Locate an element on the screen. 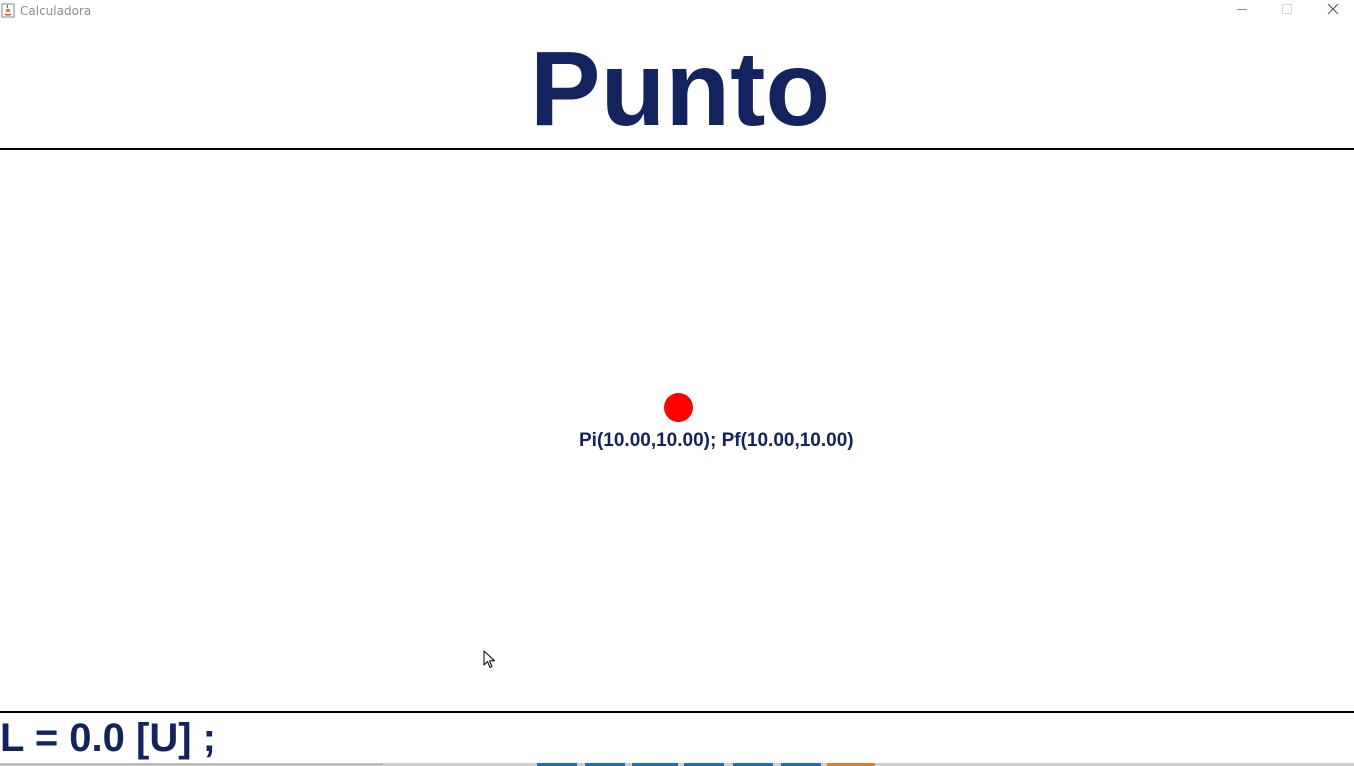 The height and width of the screenshot is (766, 1354). page-title: Punto is located at coordinates (680, 89).